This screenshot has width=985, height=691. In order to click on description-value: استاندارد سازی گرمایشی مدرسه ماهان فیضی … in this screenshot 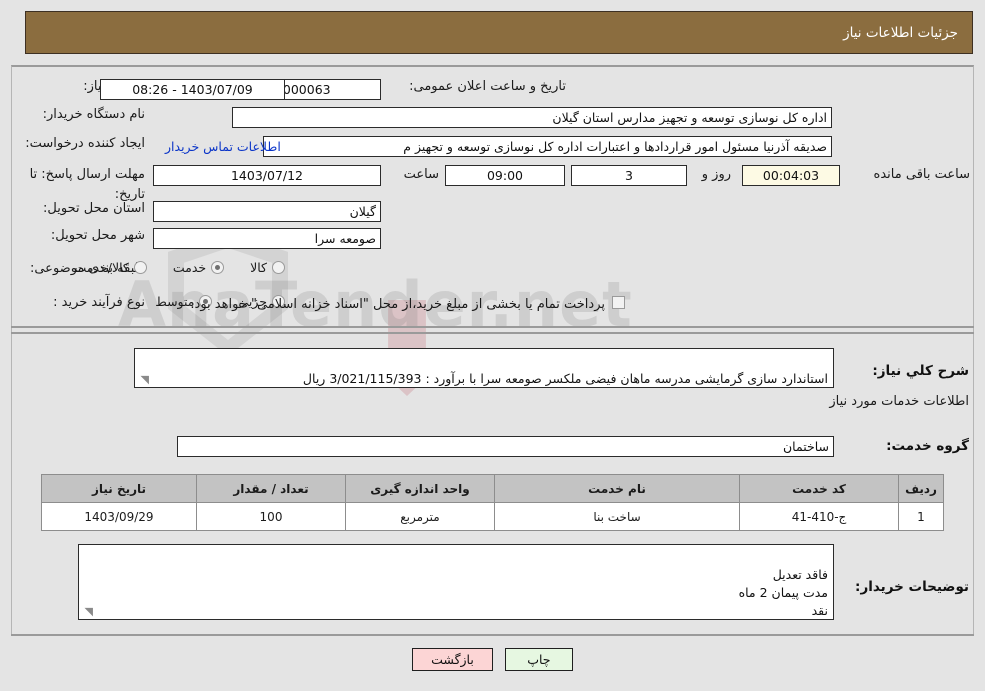, I will do `click(565, 379)`.